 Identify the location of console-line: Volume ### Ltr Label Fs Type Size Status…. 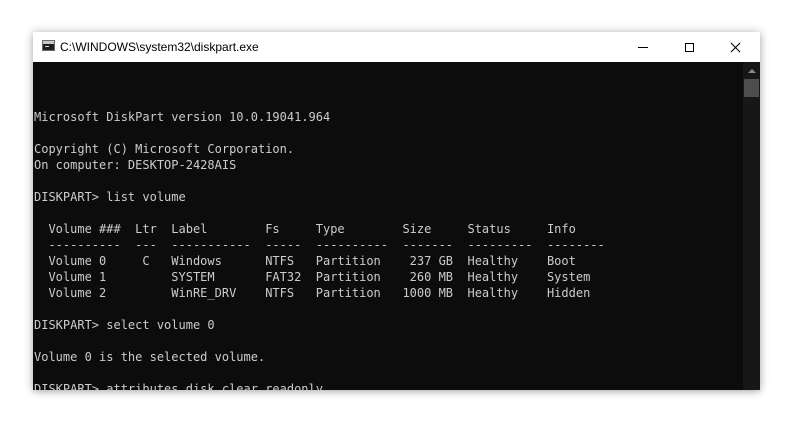
(305, 229).